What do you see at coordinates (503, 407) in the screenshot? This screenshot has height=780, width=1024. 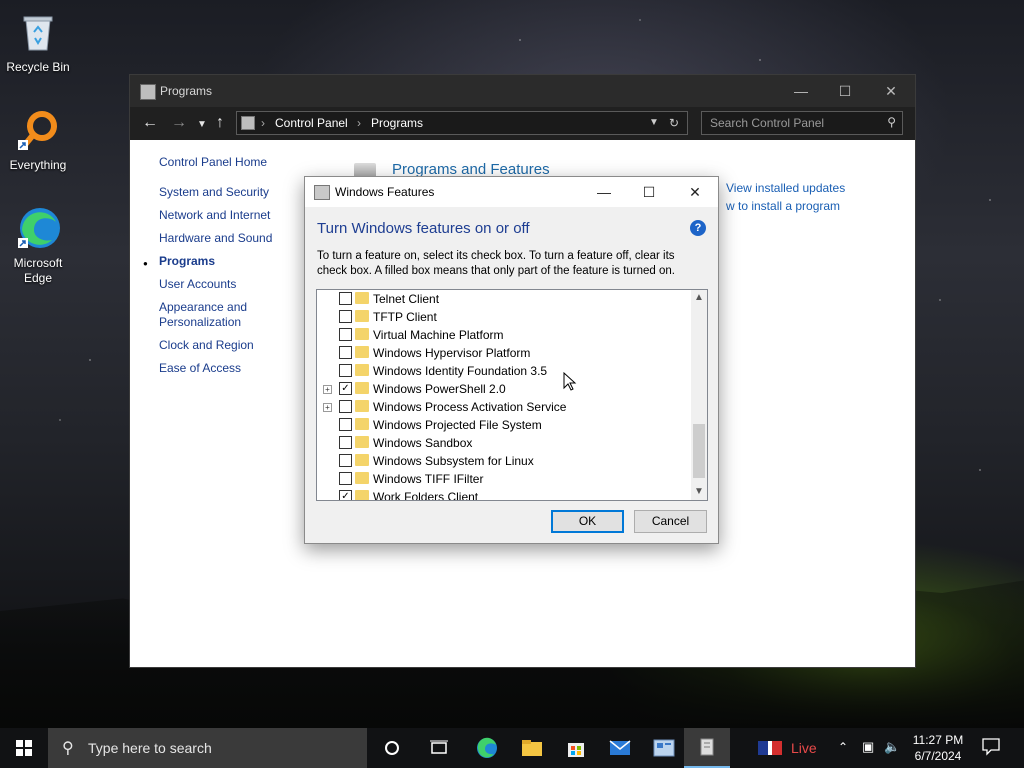 I see `feature-row: + Windows Process Activation Service` at bounding box center [503, 407].